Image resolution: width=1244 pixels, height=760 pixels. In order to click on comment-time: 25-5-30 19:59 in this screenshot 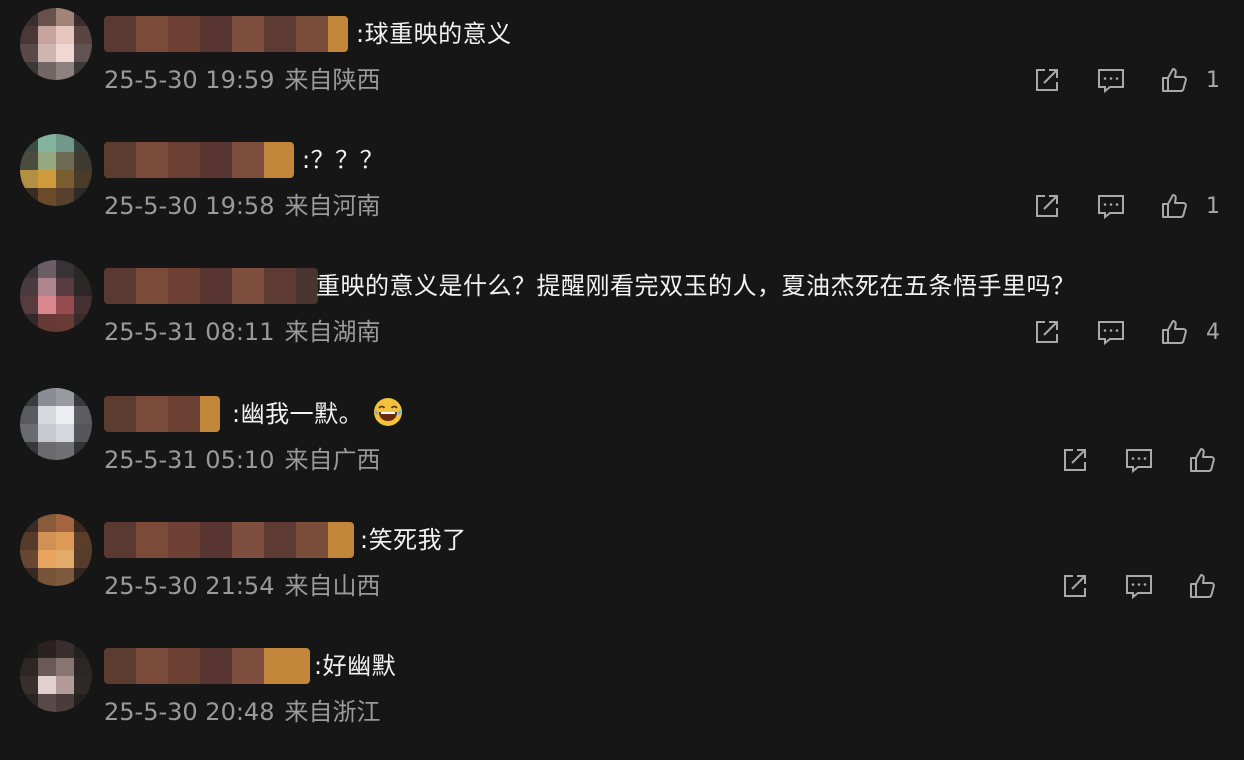, I will do `click(189, 80)`.